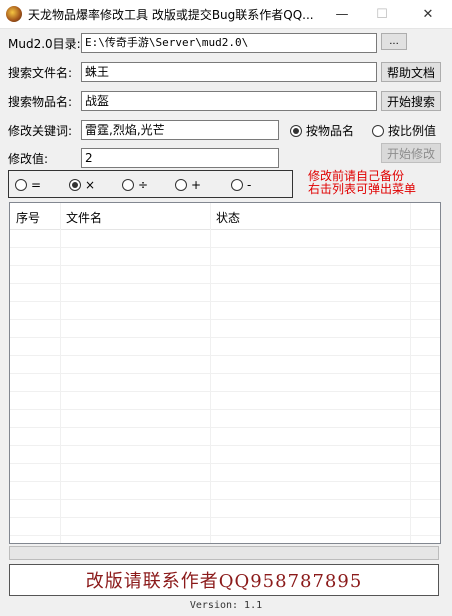 Image resolution: width=452 pixels, height=616 pixels. Describe the element at coordinates (196, 185) in the screenshot. I see `op-label: +` at that location.